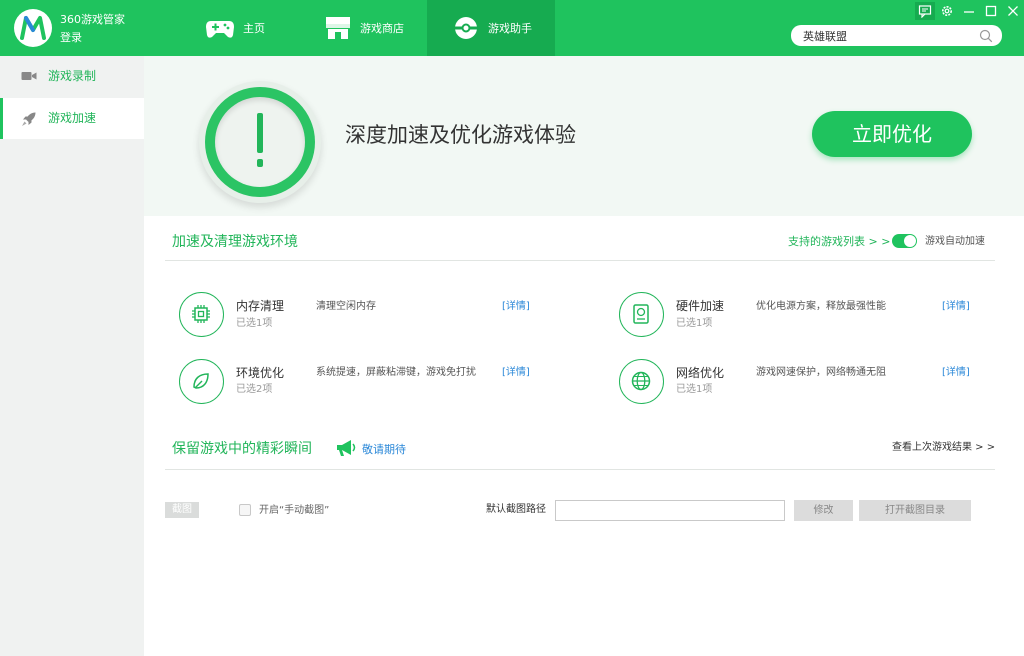  I want to click on tab-helper: 游戏助手, so click(491, 28).